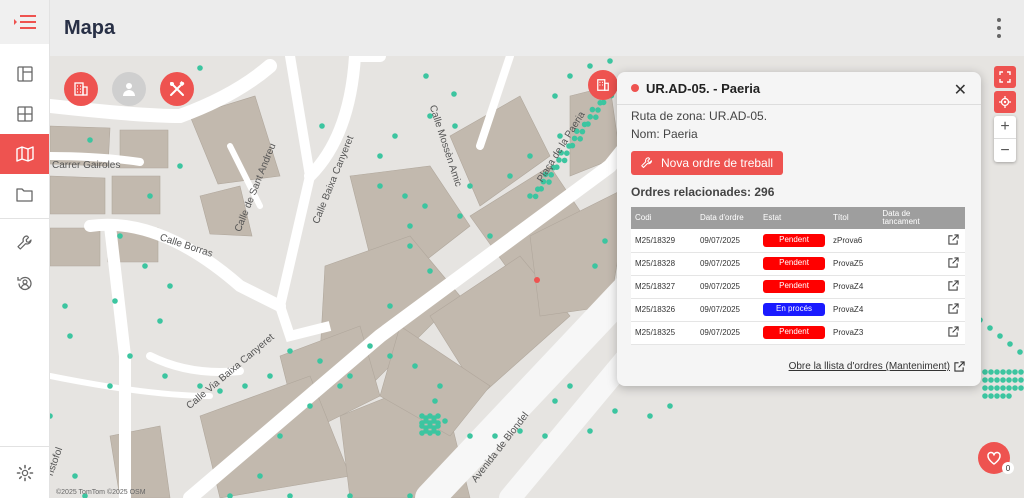 Image resolution: width=1024 pixels, height=498 pixels. Describe the element at coordinates (877, 366) in the screenshot. I see `open-orders-list-link: Obre la llista d'ordres (Manteniment)` at that location.